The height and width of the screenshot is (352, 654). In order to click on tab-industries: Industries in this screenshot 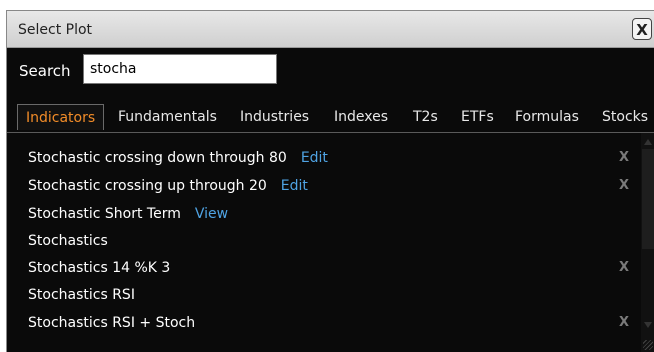, I will do `click(274, 117)`.